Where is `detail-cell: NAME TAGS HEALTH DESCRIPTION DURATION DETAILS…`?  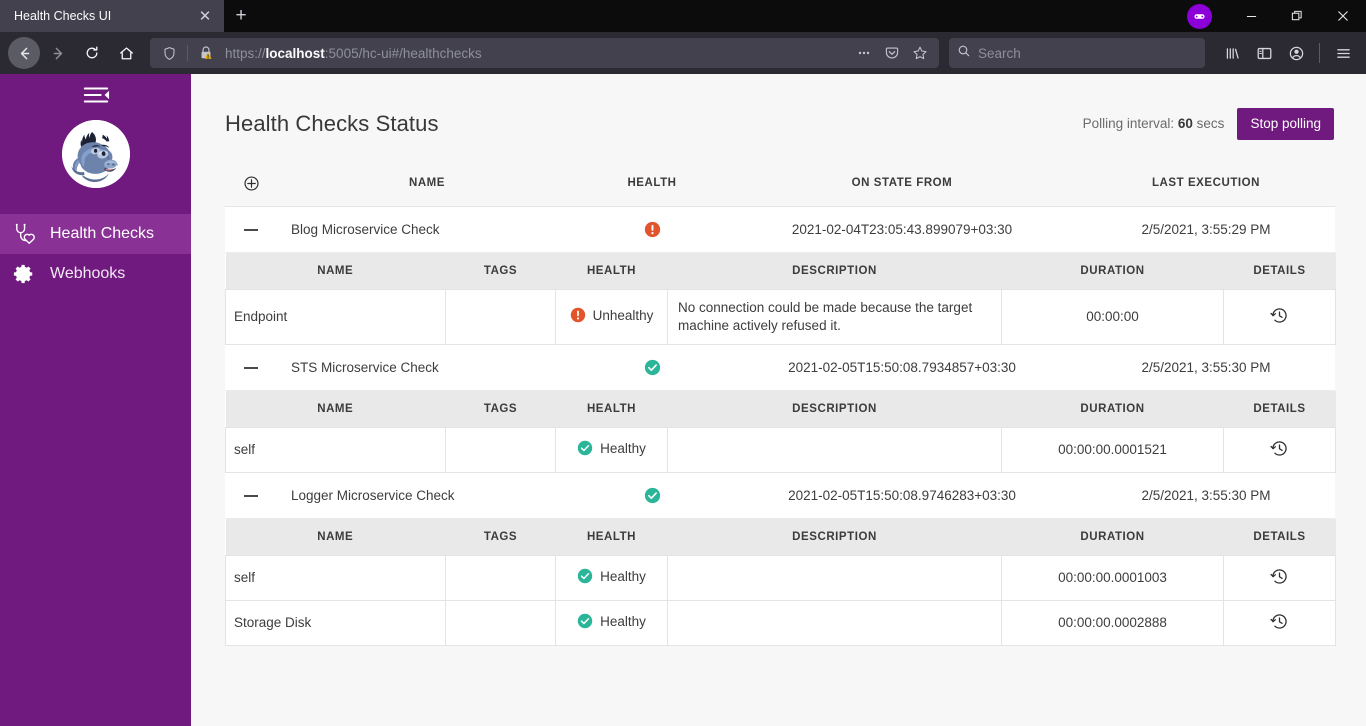 detail-cell: NAME TAGS HEALTH DESCRIPTION DURATION DETAILS… is located at coordinates (780, 431).